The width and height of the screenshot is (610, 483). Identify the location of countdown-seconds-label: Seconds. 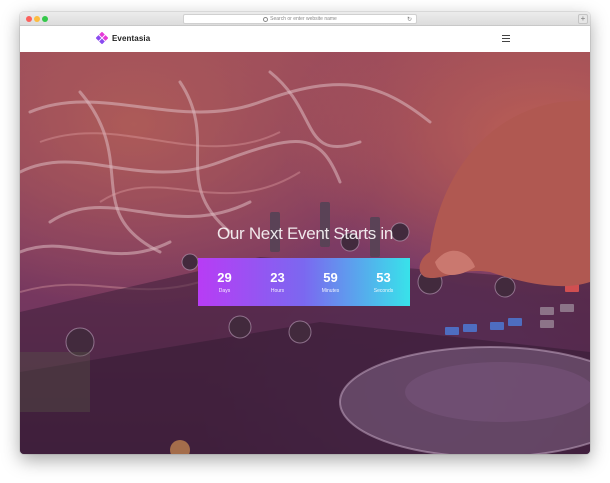
(383, 290).